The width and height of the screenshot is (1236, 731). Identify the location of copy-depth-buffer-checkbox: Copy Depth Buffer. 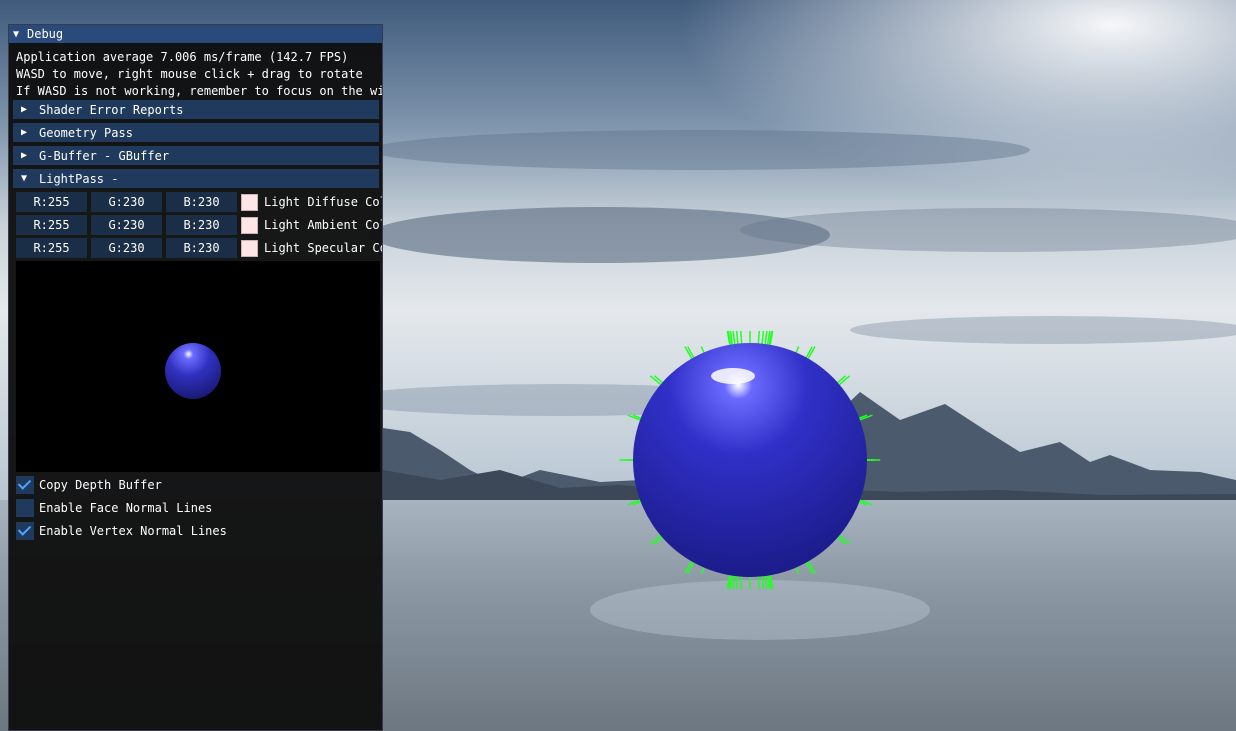
(199, 485).